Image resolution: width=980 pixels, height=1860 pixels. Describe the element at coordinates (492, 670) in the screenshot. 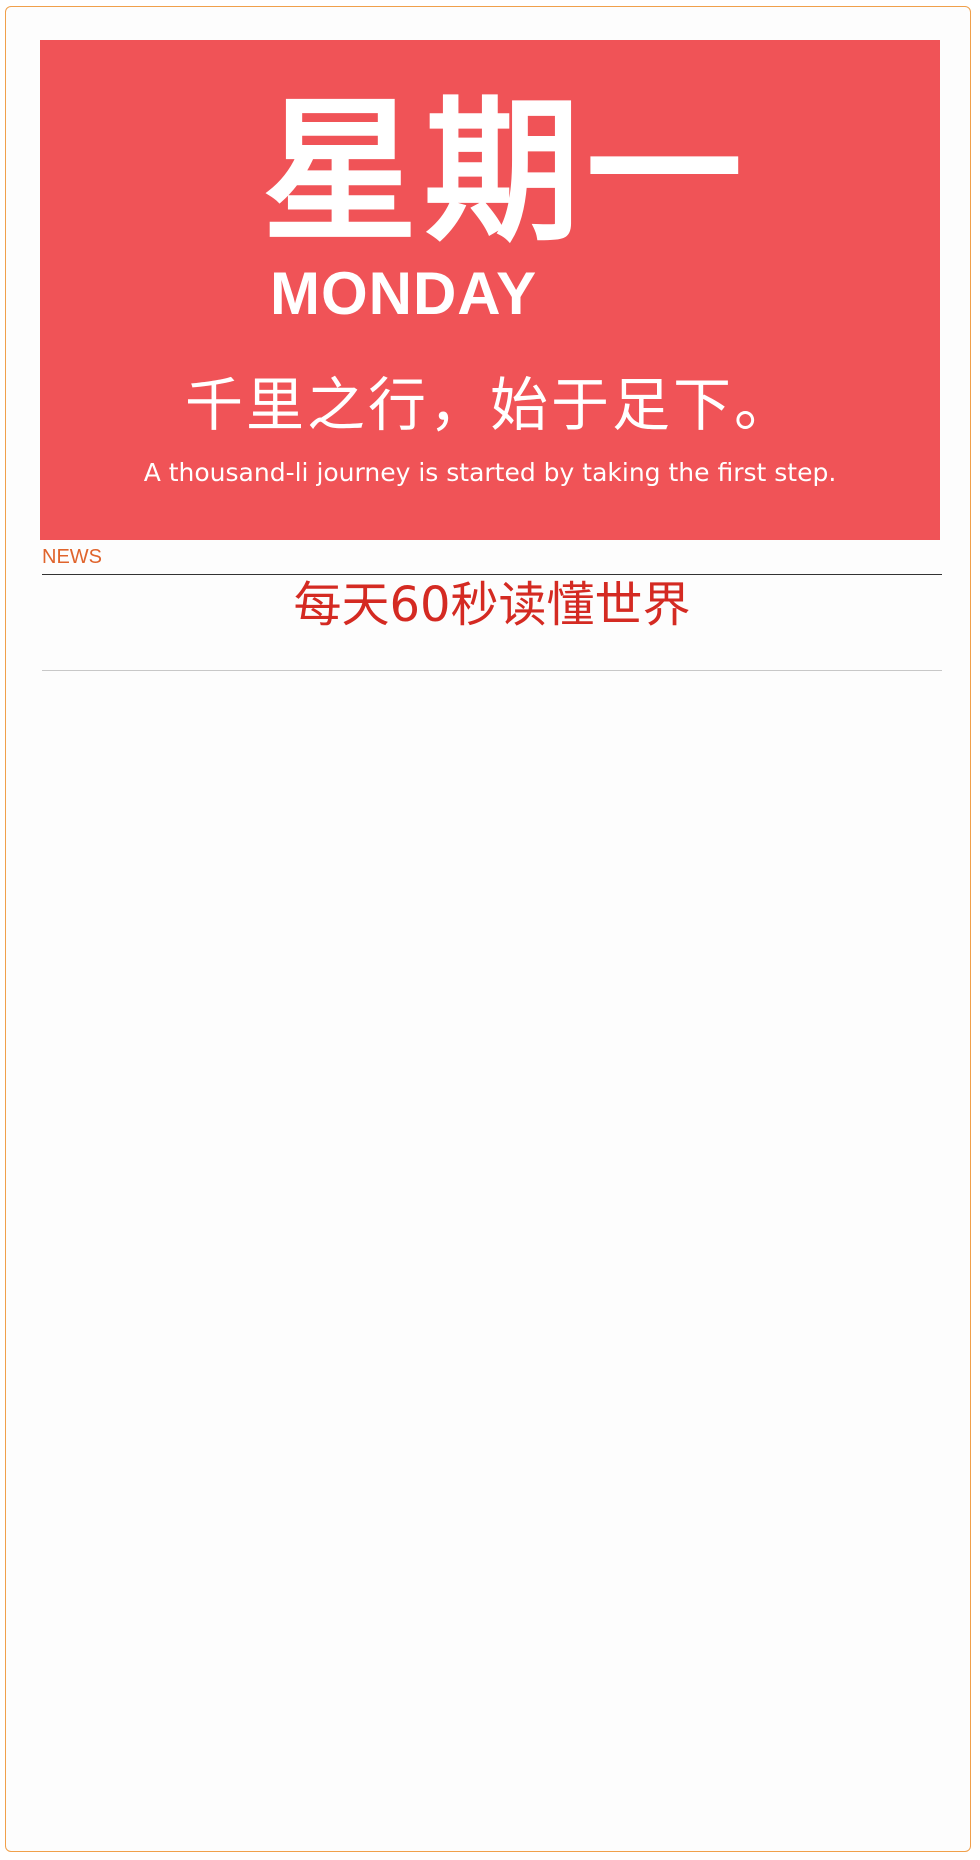

I see `headline-divider` at that location.